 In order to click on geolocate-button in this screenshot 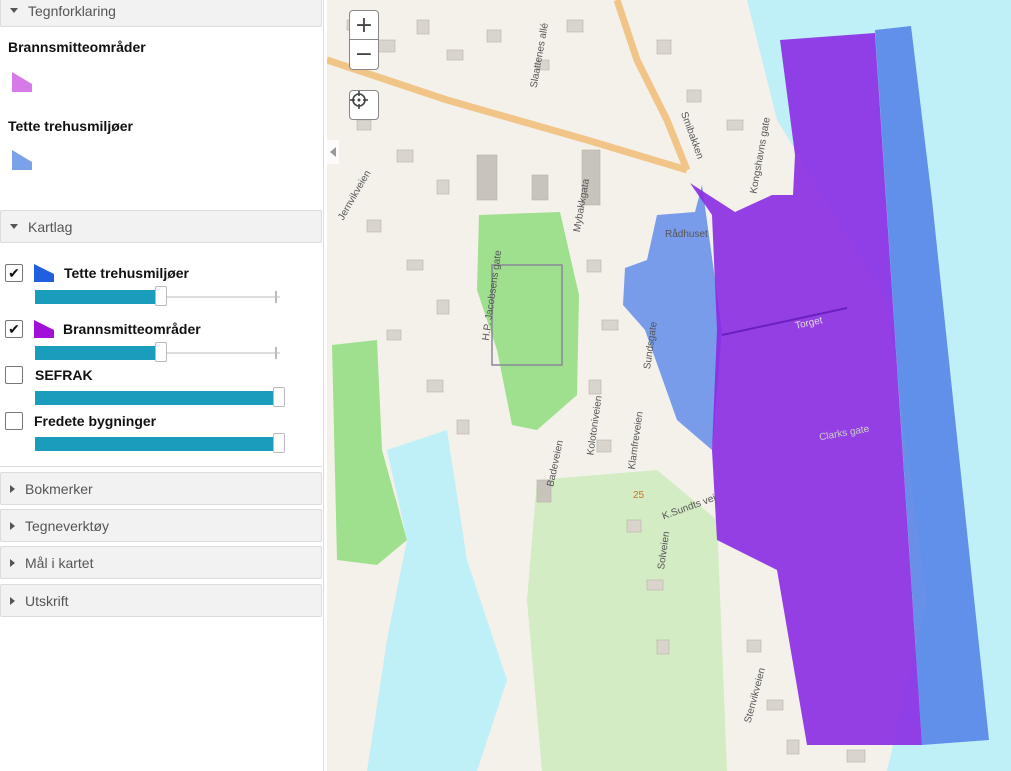, I will do `click(364, 105)`.